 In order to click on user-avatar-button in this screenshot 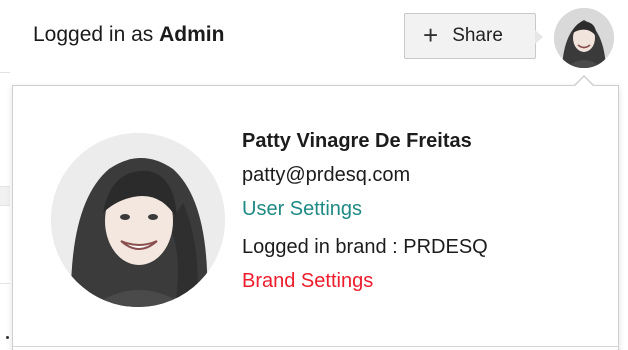, I will do `click(584, 38)`.